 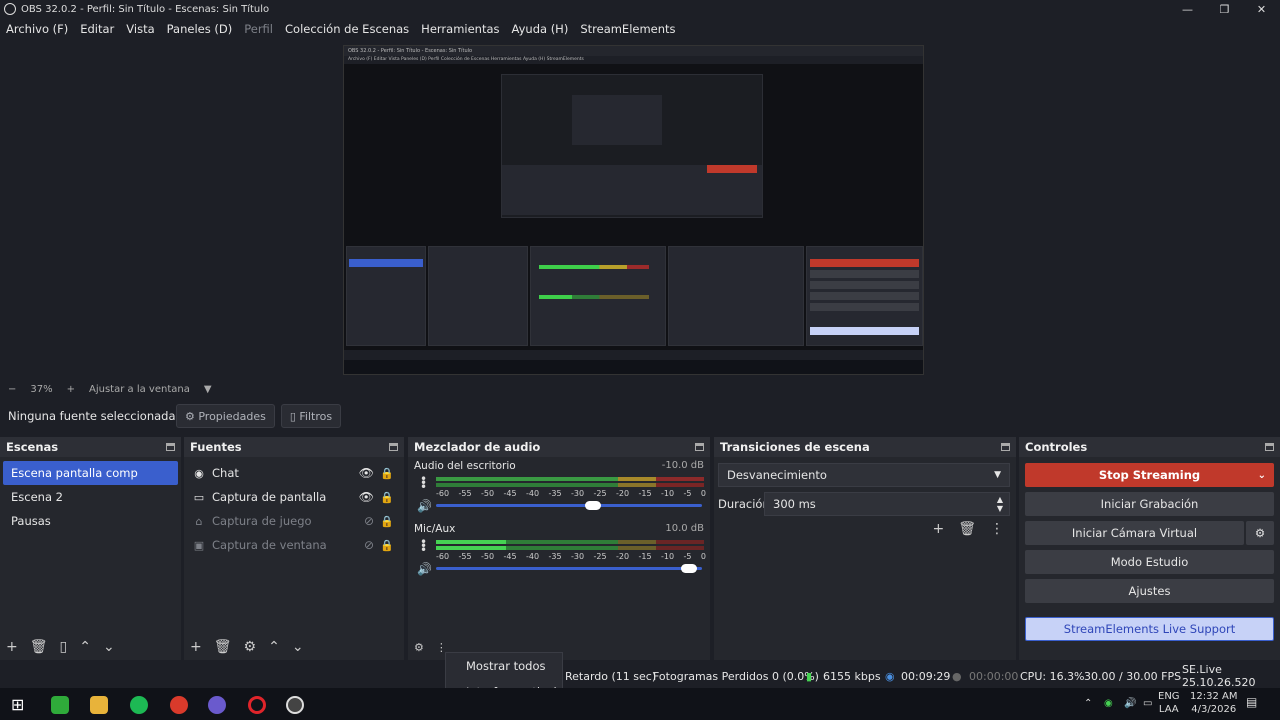 What do you see at coordinates (1000, 504) in the screenshot?
I see `spin-icon: ▲ ▼` at bounding box center [1000, 504].